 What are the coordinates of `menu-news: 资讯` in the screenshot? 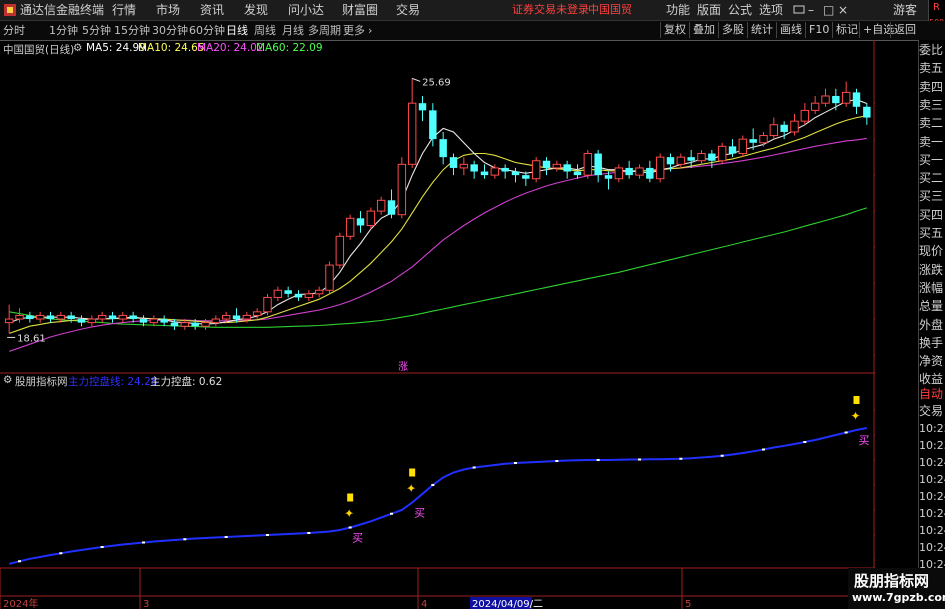 It's located at (212, 10).